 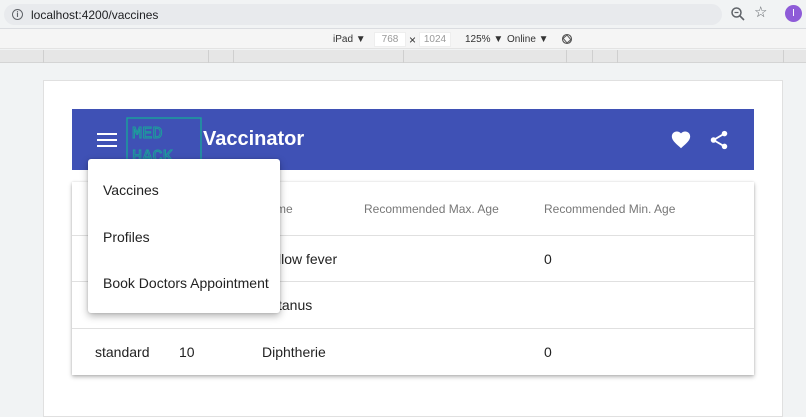 I want to click on zoom-icon, so click(x=738, y=14).